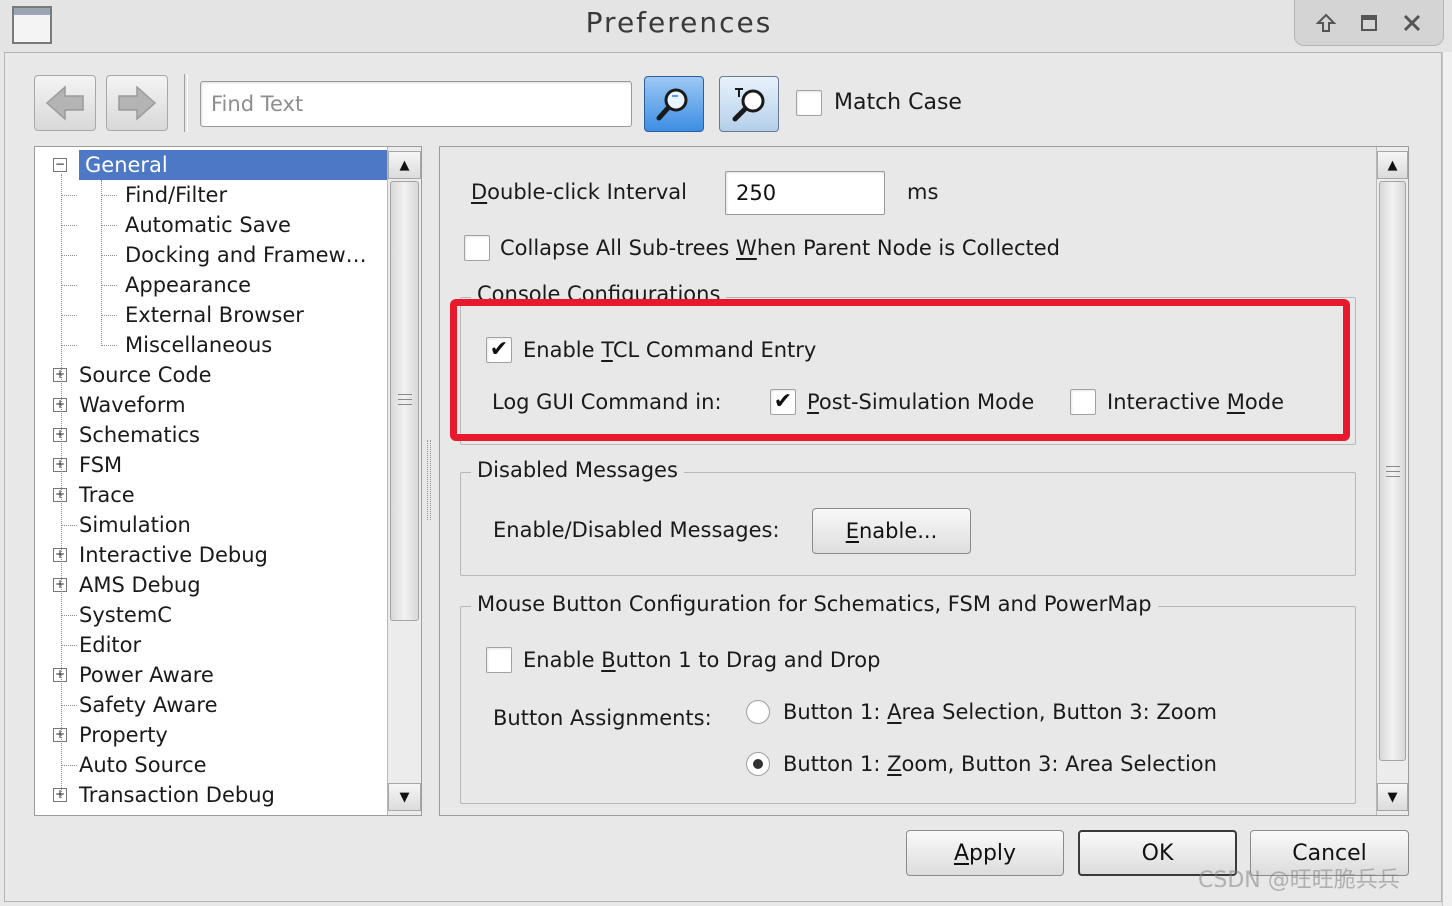 The image size is (1452, 906). Describe the element at coordinates (670, 350) in the screenshot. I see `tcl-command-label: Enable TCL Command Entry` at that location.